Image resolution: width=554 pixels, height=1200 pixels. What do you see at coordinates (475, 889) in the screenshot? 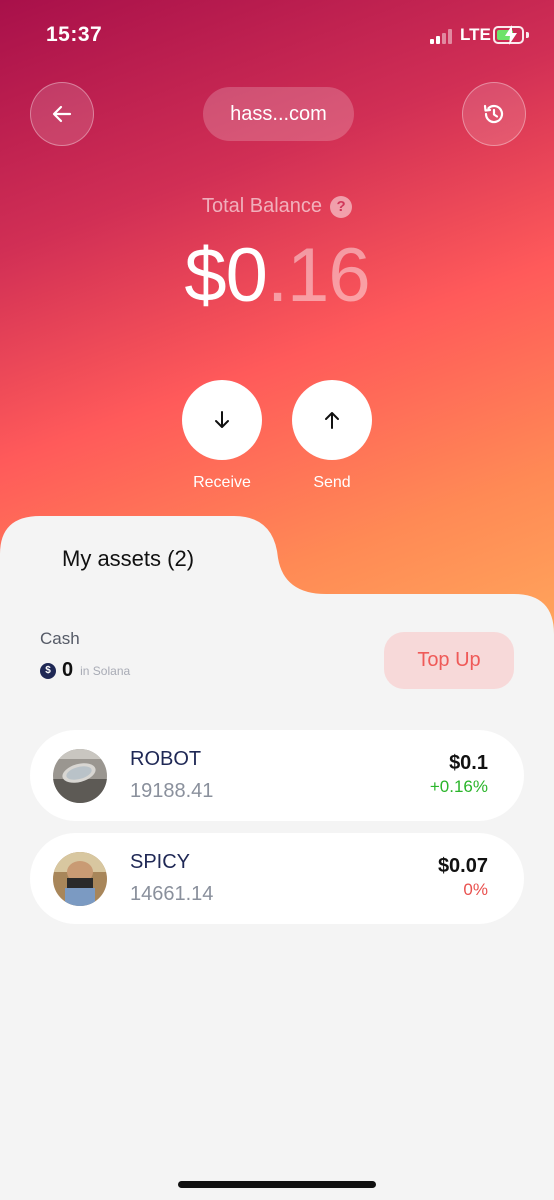
I see `asset-change: 0%` at bounding box center [475, 889].